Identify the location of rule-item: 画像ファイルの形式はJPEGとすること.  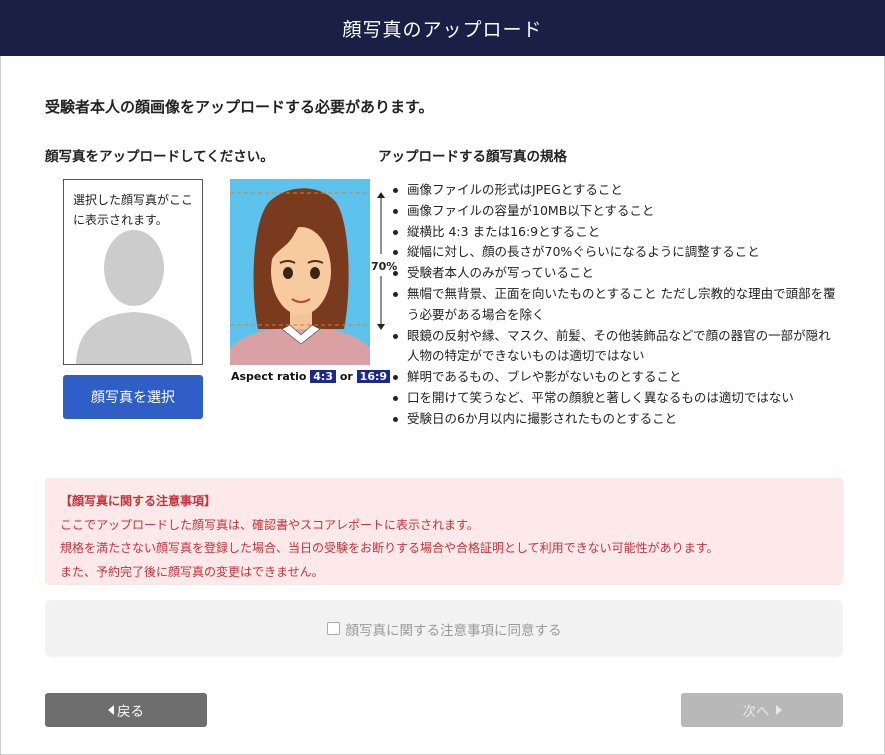
(615, 190).